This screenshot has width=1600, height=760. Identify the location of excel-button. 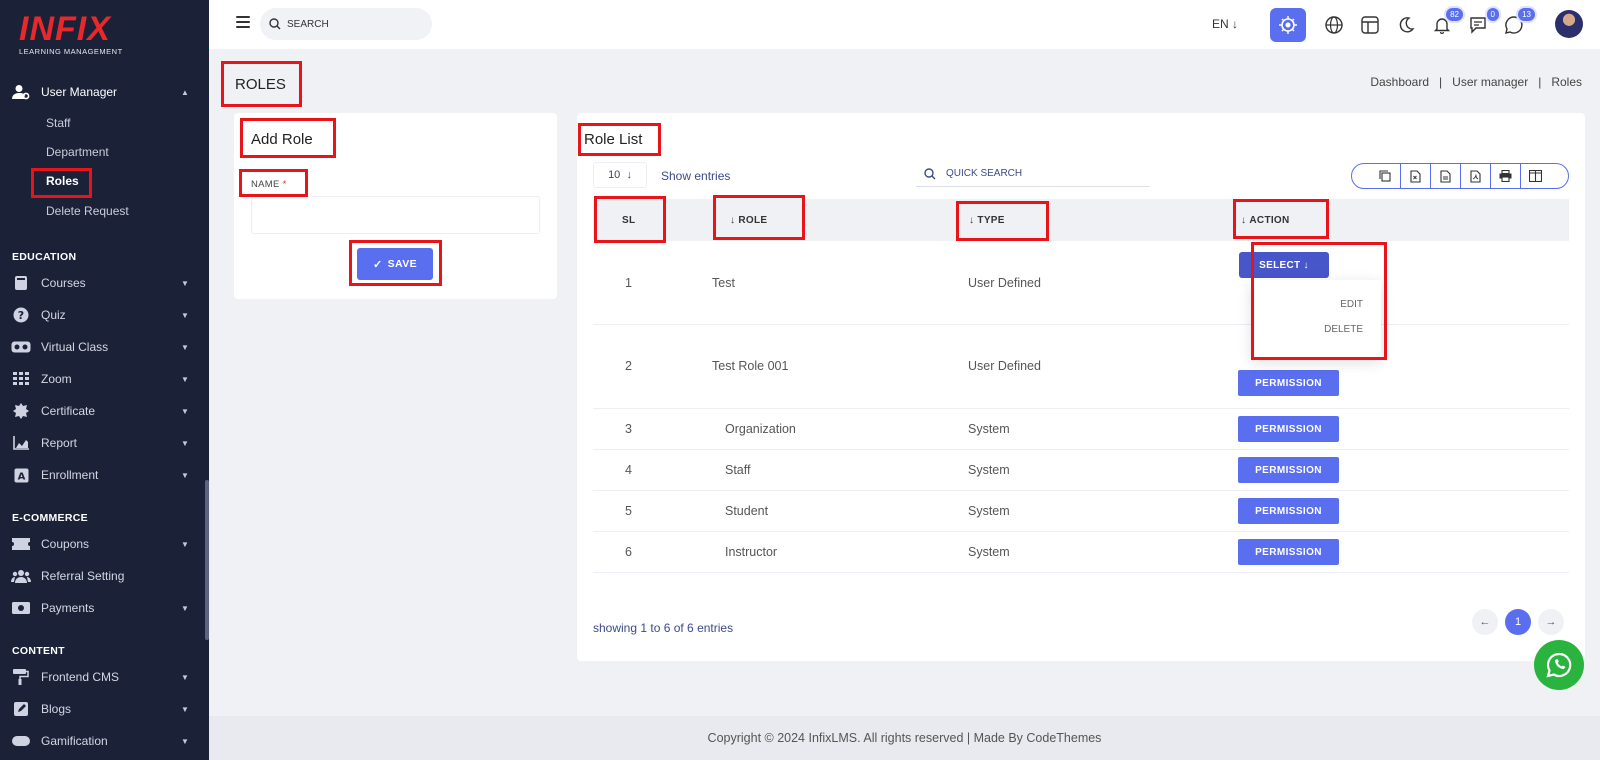
(1415, 176).